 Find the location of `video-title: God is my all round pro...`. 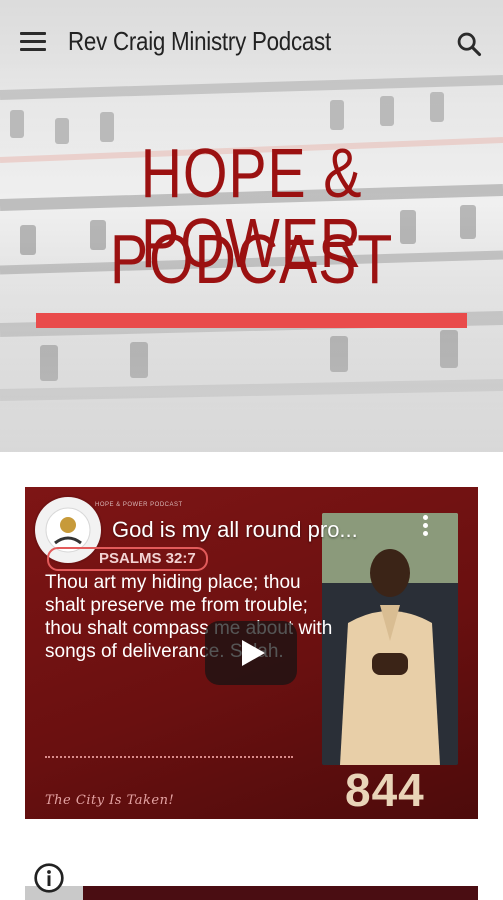

video-title: God is my all round pro... is located at coordinates (235, 530).